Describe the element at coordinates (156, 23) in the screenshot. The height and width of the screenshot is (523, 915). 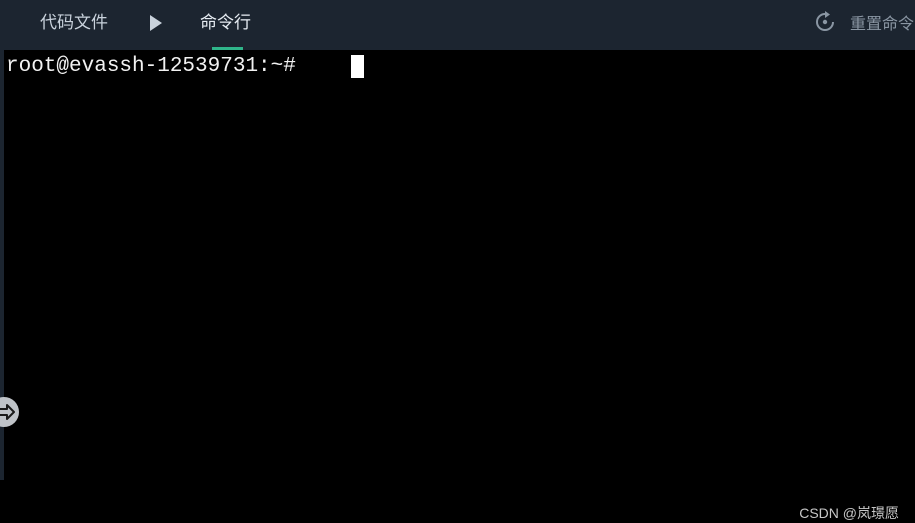
I see `play-icon` at that location.